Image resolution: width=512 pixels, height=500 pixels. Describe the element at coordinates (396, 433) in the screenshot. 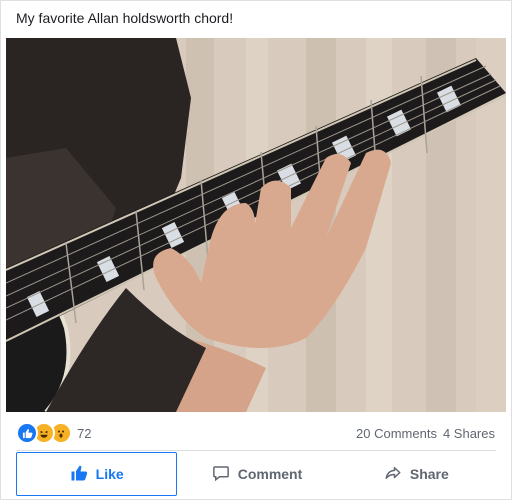

I see `comments-count-link: 20 Comments` at that location.